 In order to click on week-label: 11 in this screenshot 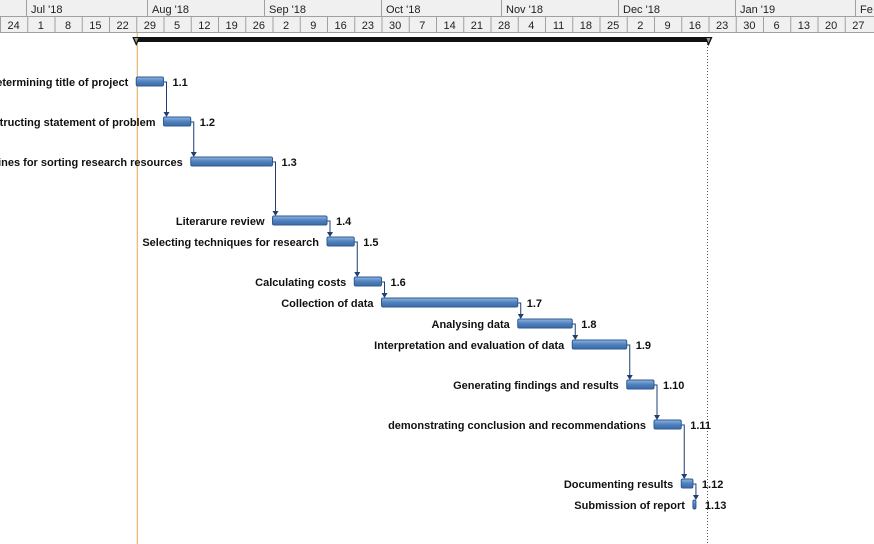, I will do `click(558, 26)`.